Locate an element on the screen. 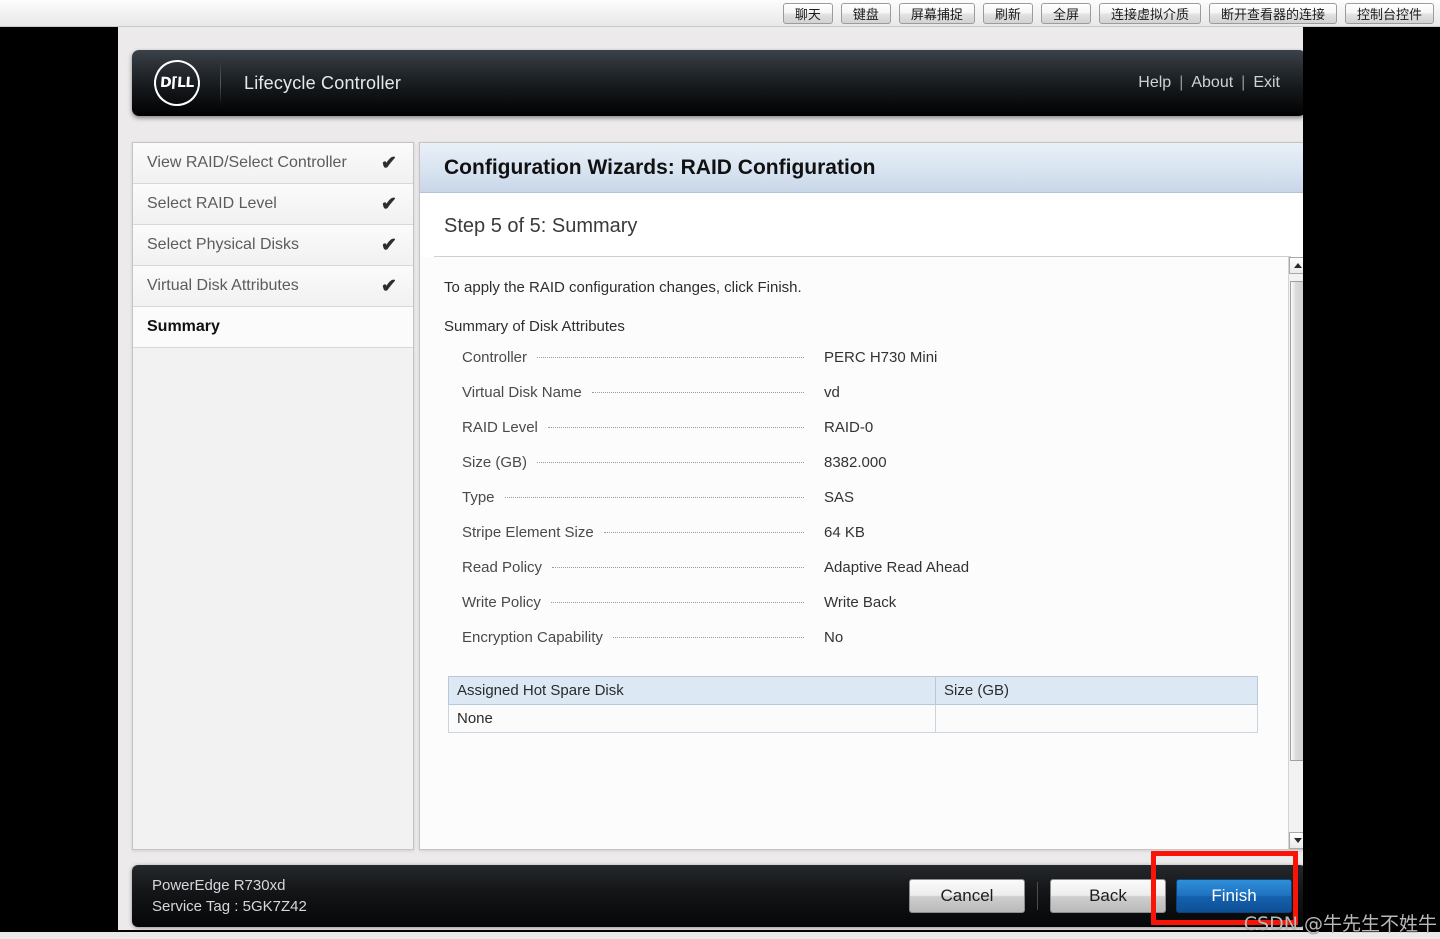  attribute-value: vd is located at coordinates (832, 392).